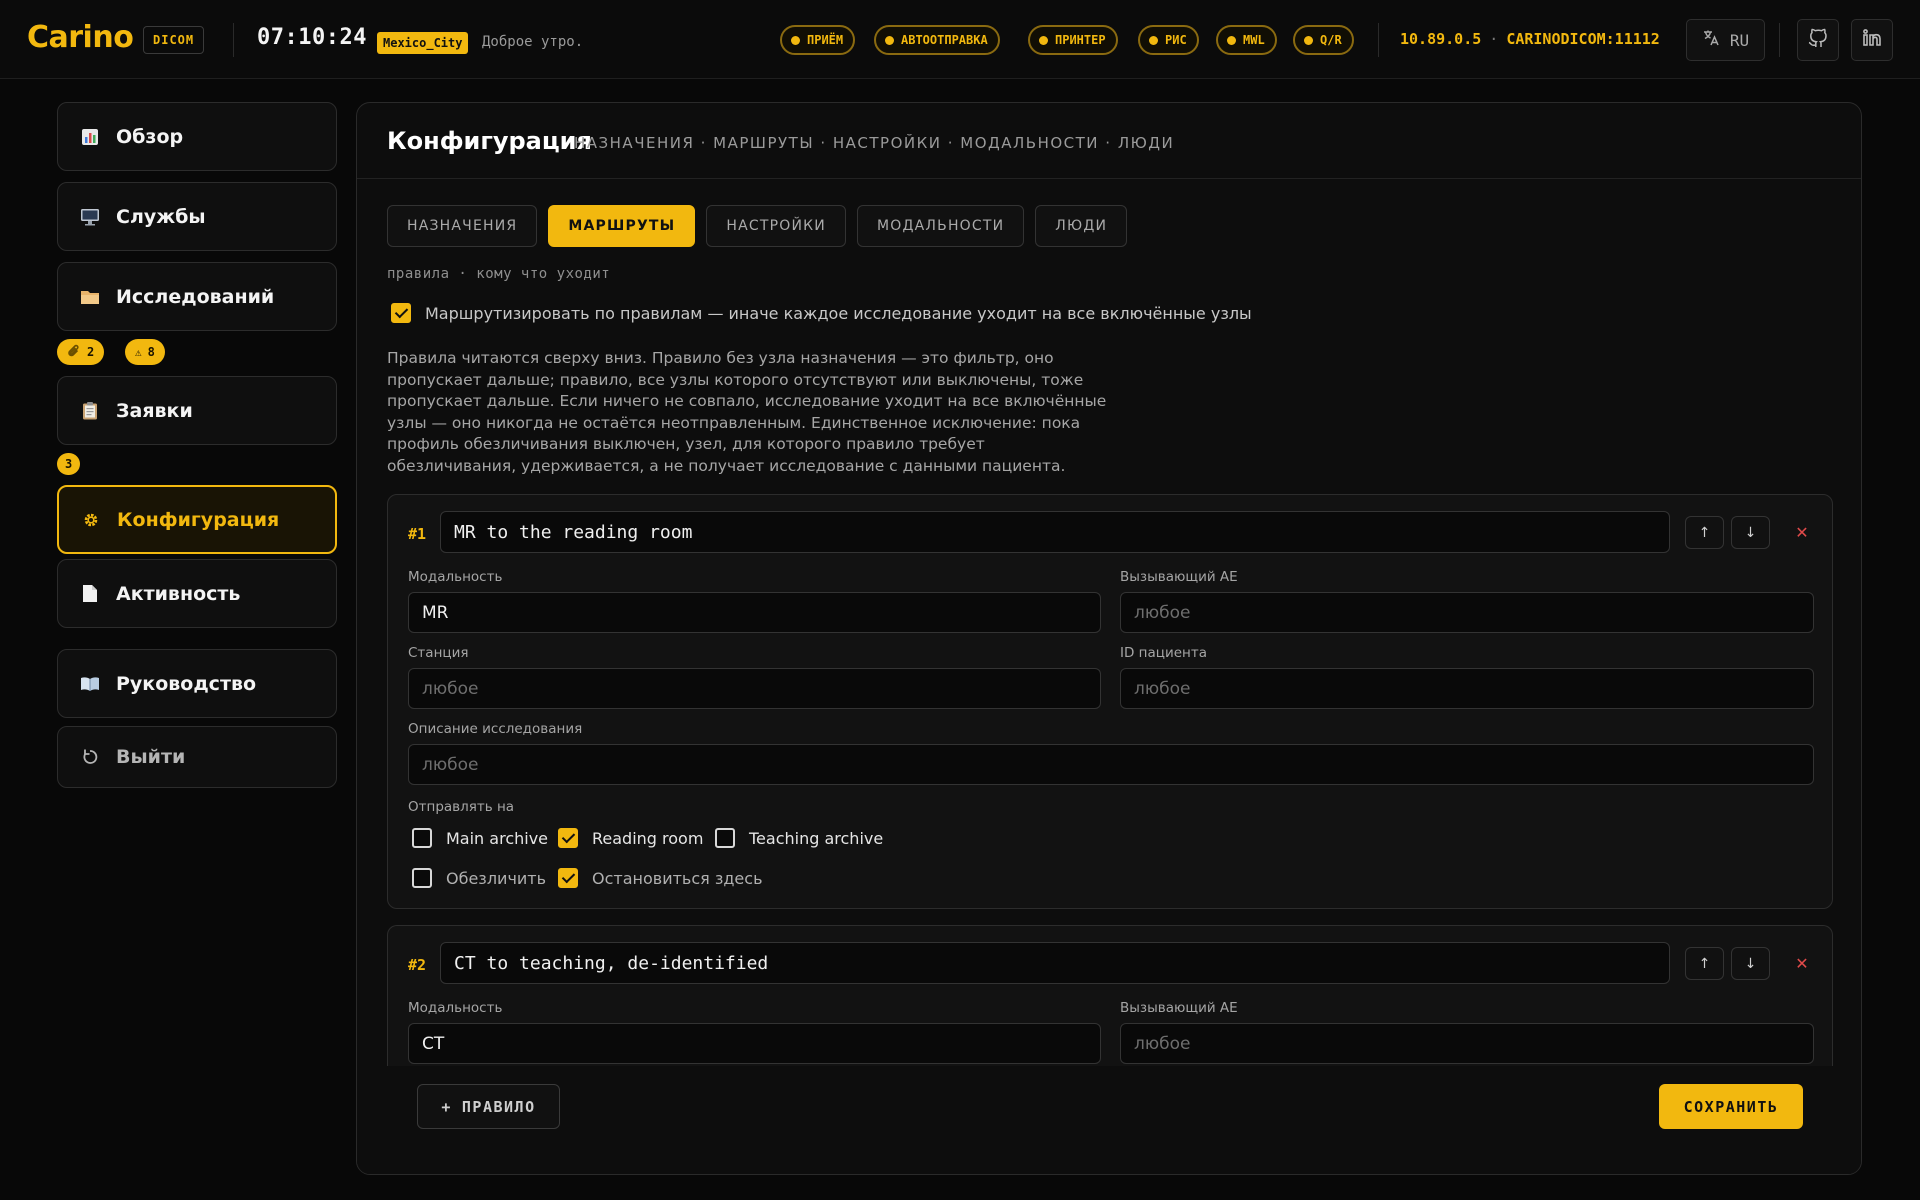  Describe the element at coordinates (495, 729) in the screenshot. I see `study-description-label: Описание исследования` at that location.